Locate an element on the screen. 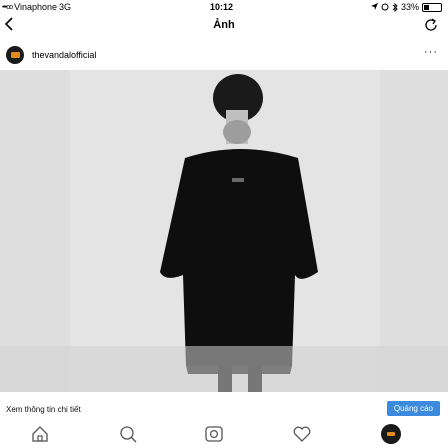 The image size is (448, 448). heart-icon is located at coordinates (302, 434).